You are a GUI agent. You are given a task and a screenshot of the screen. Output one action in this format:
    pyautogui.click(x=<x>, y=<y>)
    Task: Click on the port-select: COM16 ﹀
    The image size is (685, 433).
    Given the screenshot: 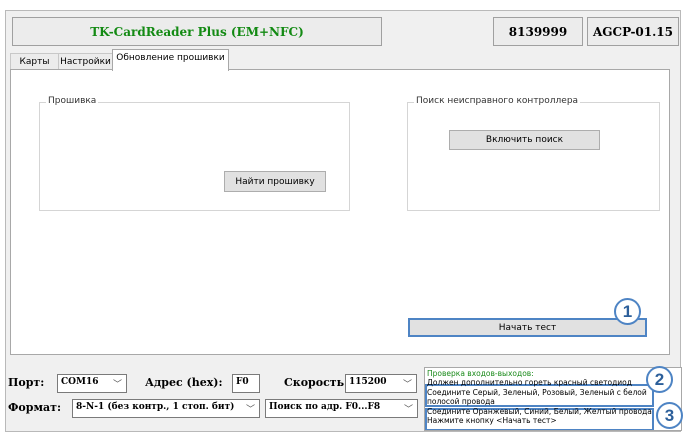 What is the action you would take?
    pyautogui.click(x=92, y=383)
    